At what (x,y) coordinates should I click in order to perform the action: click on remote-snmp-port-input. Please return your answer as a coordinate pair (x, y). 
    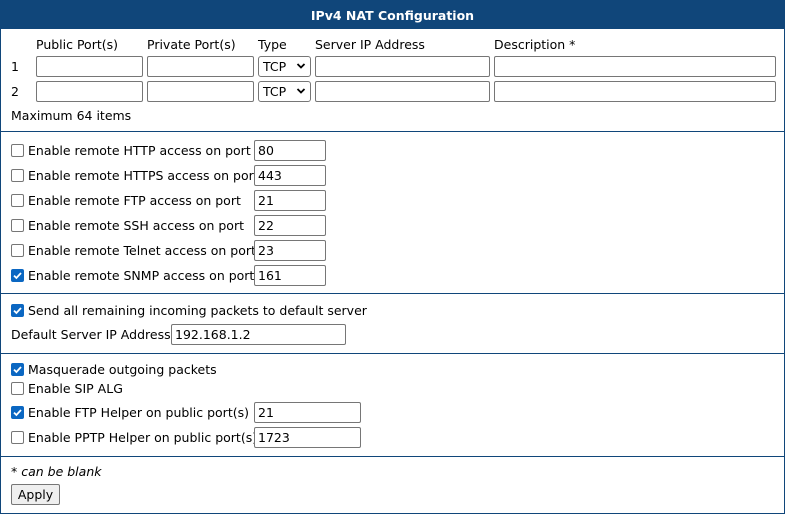
    Looking at the image, I should click on (290, 275).